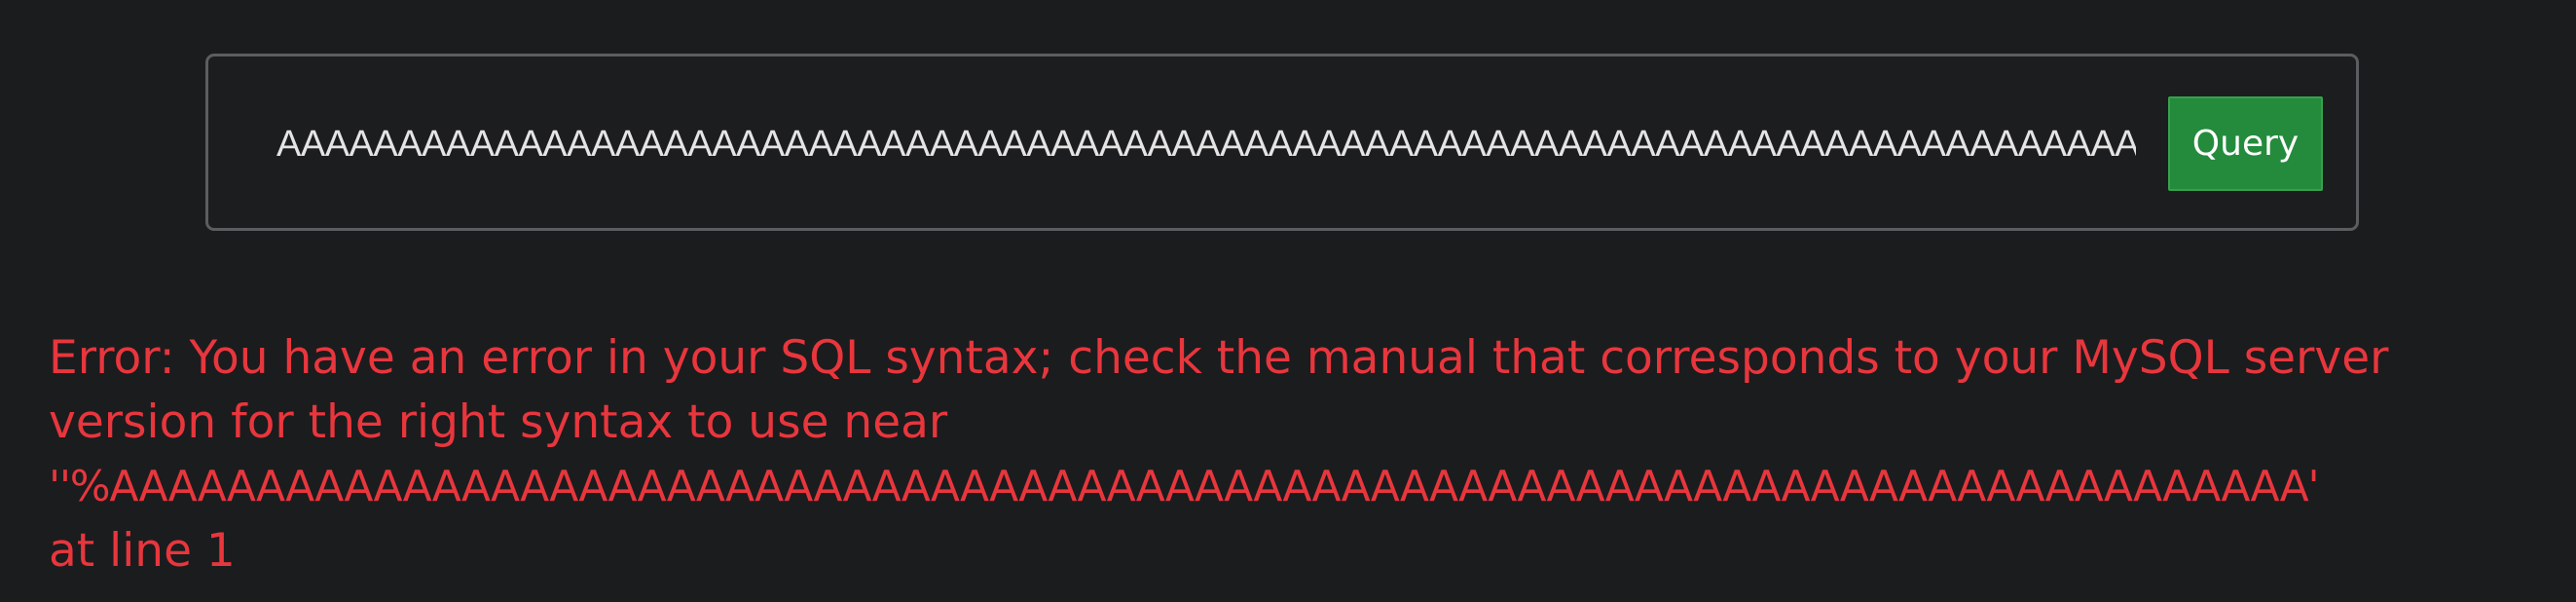  What do you see at coordinates (2245, 143) in the screenshot?
I see `query-button: Query` at bounding box center [2245, 143].